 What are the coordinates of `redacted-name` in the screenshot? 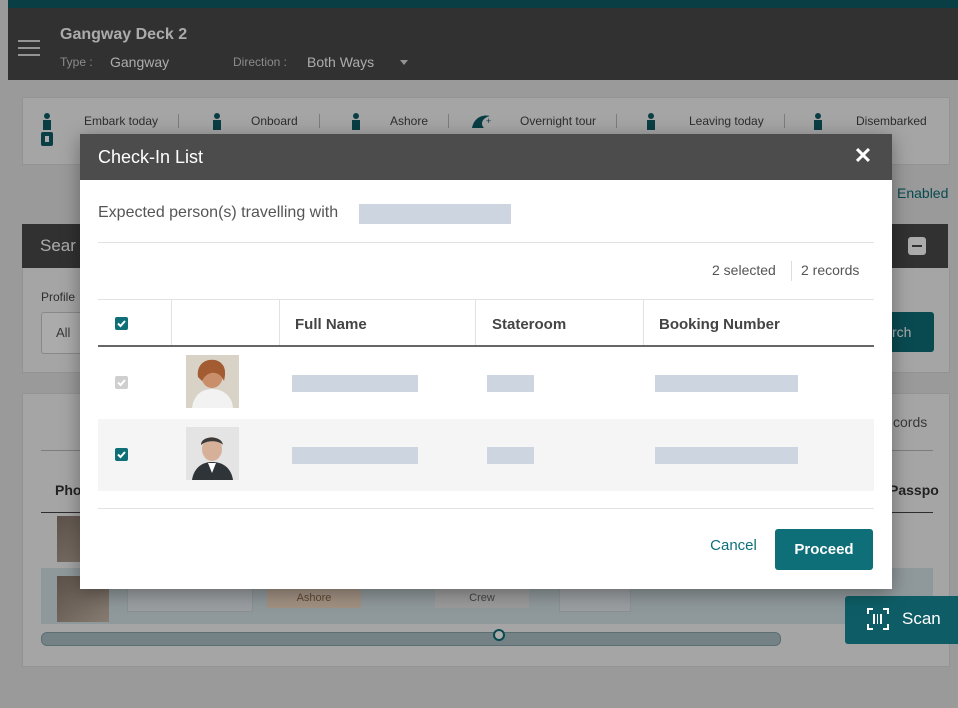 It's located at (435, 214).